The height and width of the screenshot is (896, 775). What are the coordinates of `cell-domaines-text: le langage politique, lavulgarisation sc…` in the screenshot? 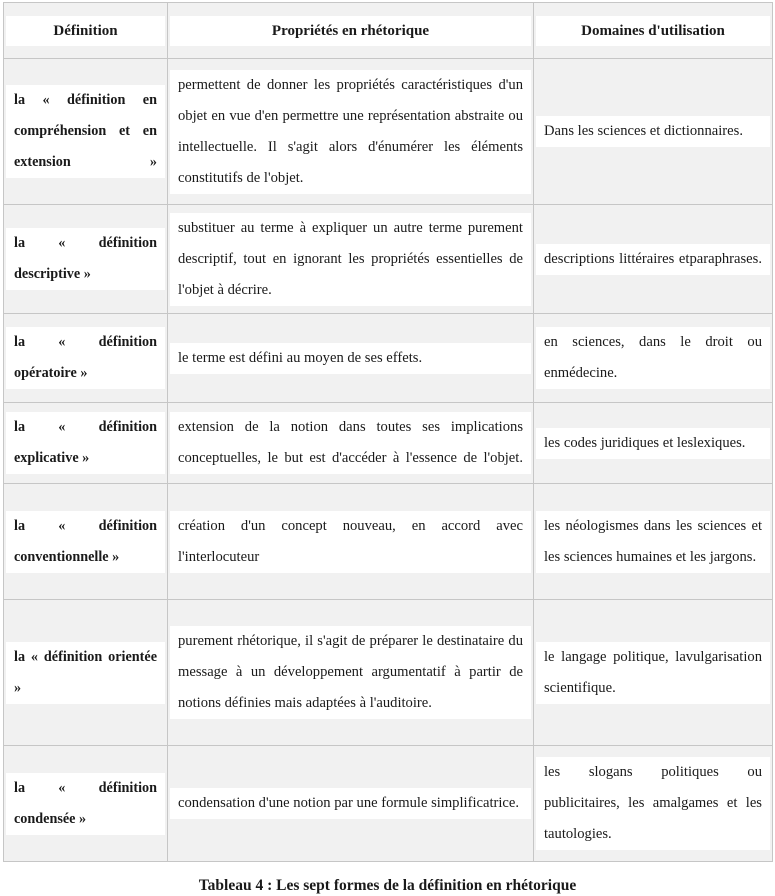 It's located at (653, 672).